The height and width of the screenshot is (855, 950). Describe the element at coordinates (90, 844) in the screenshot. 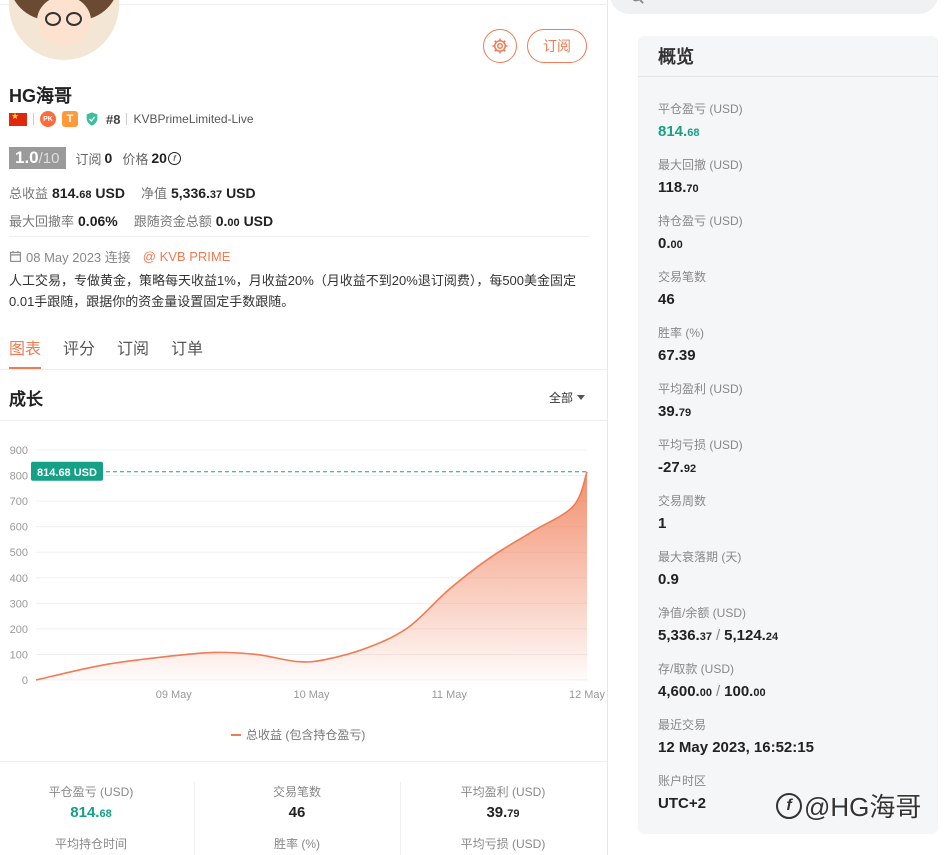

I see `bottom-stat-avg-hold-time: 平均持仓时间` at that location.